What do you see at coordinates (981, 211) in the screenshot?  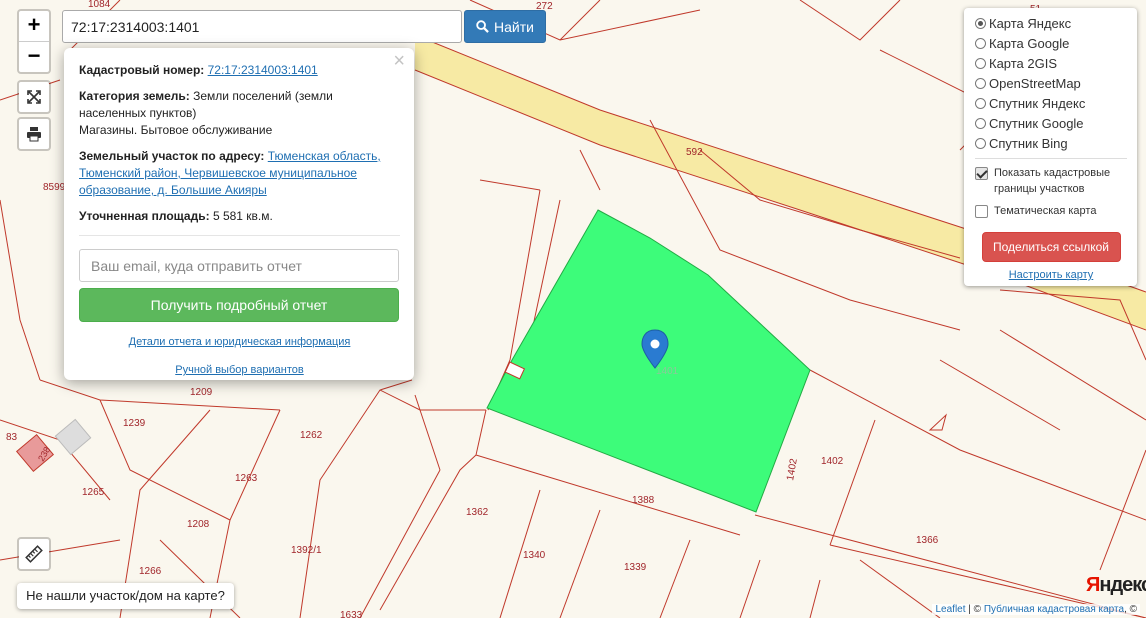 I see `checkbox-icon` at bounding box center [981, 211].